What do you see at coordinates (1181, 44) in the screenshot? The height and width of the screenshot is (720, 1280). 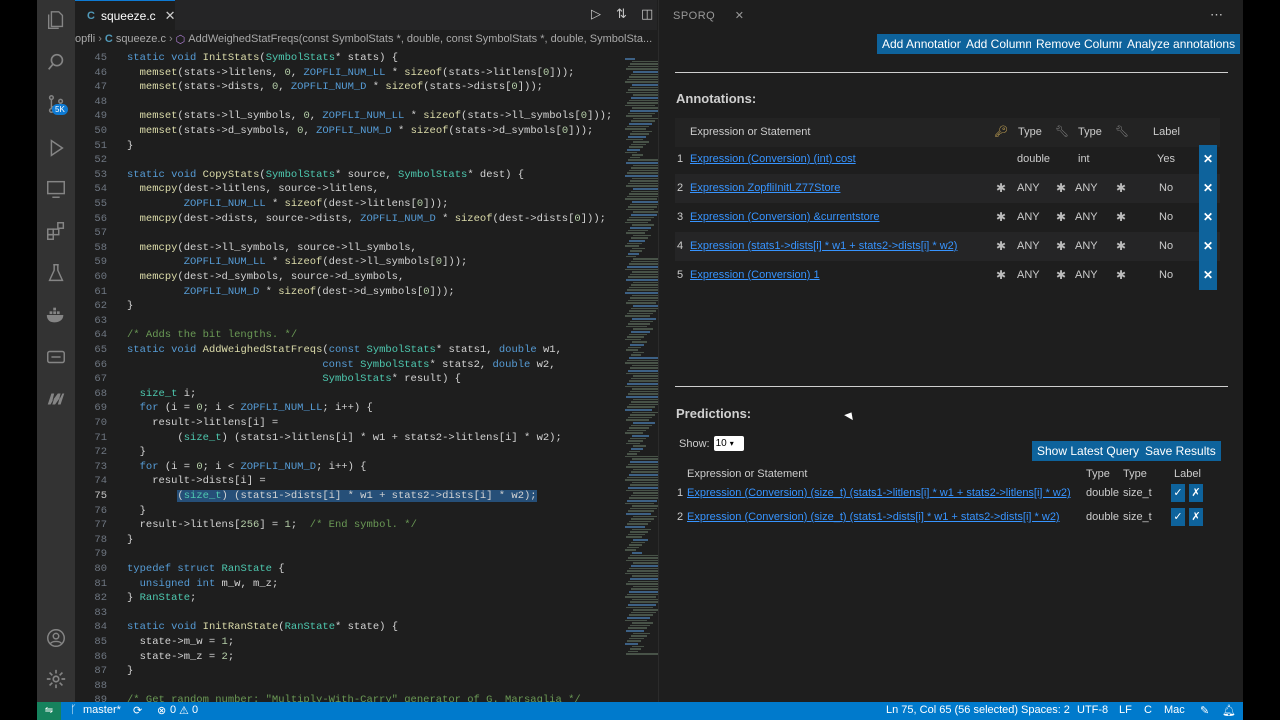 I see `analyze-annotations-button: Analyze annotations` at bounding box center [1181, 44].